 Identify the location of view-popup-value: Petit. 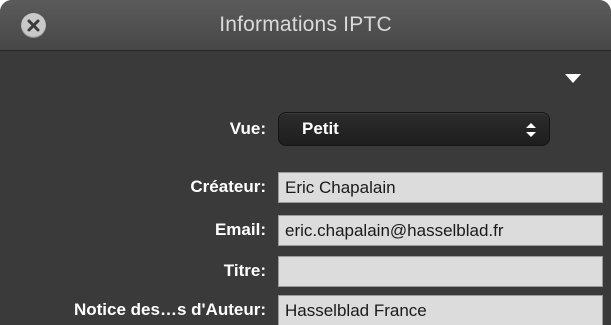
(320, 128).